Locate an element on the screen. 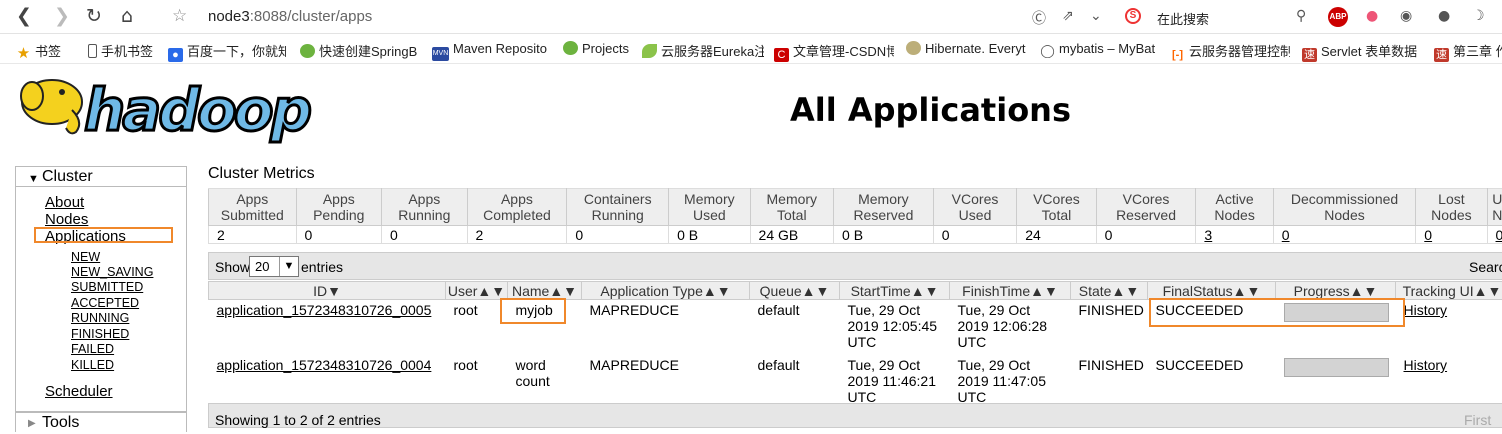 This screenshot has height=434, width=1502. column-header-label: ID is located at coordinates (320, 291).